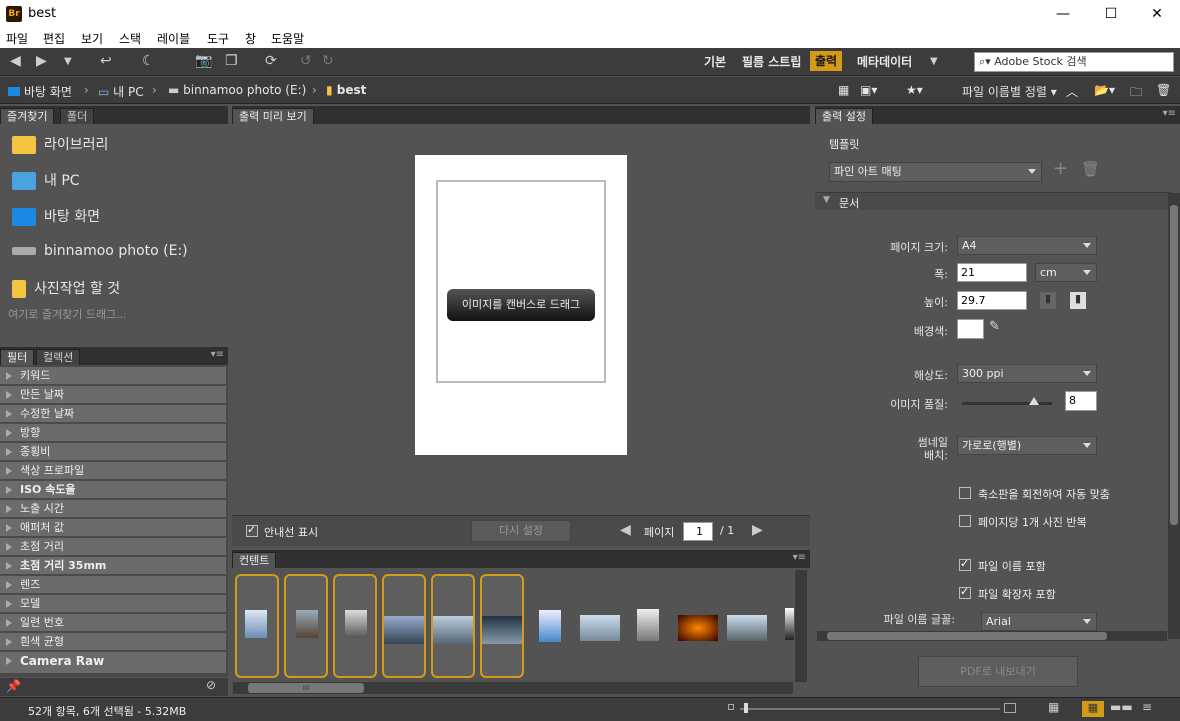 This screenshot has width=1180, height=721. Describe the element at coordinates (113, 663) in the screenshot. I see `filter-camera-raw: Camera Raw` at that location.